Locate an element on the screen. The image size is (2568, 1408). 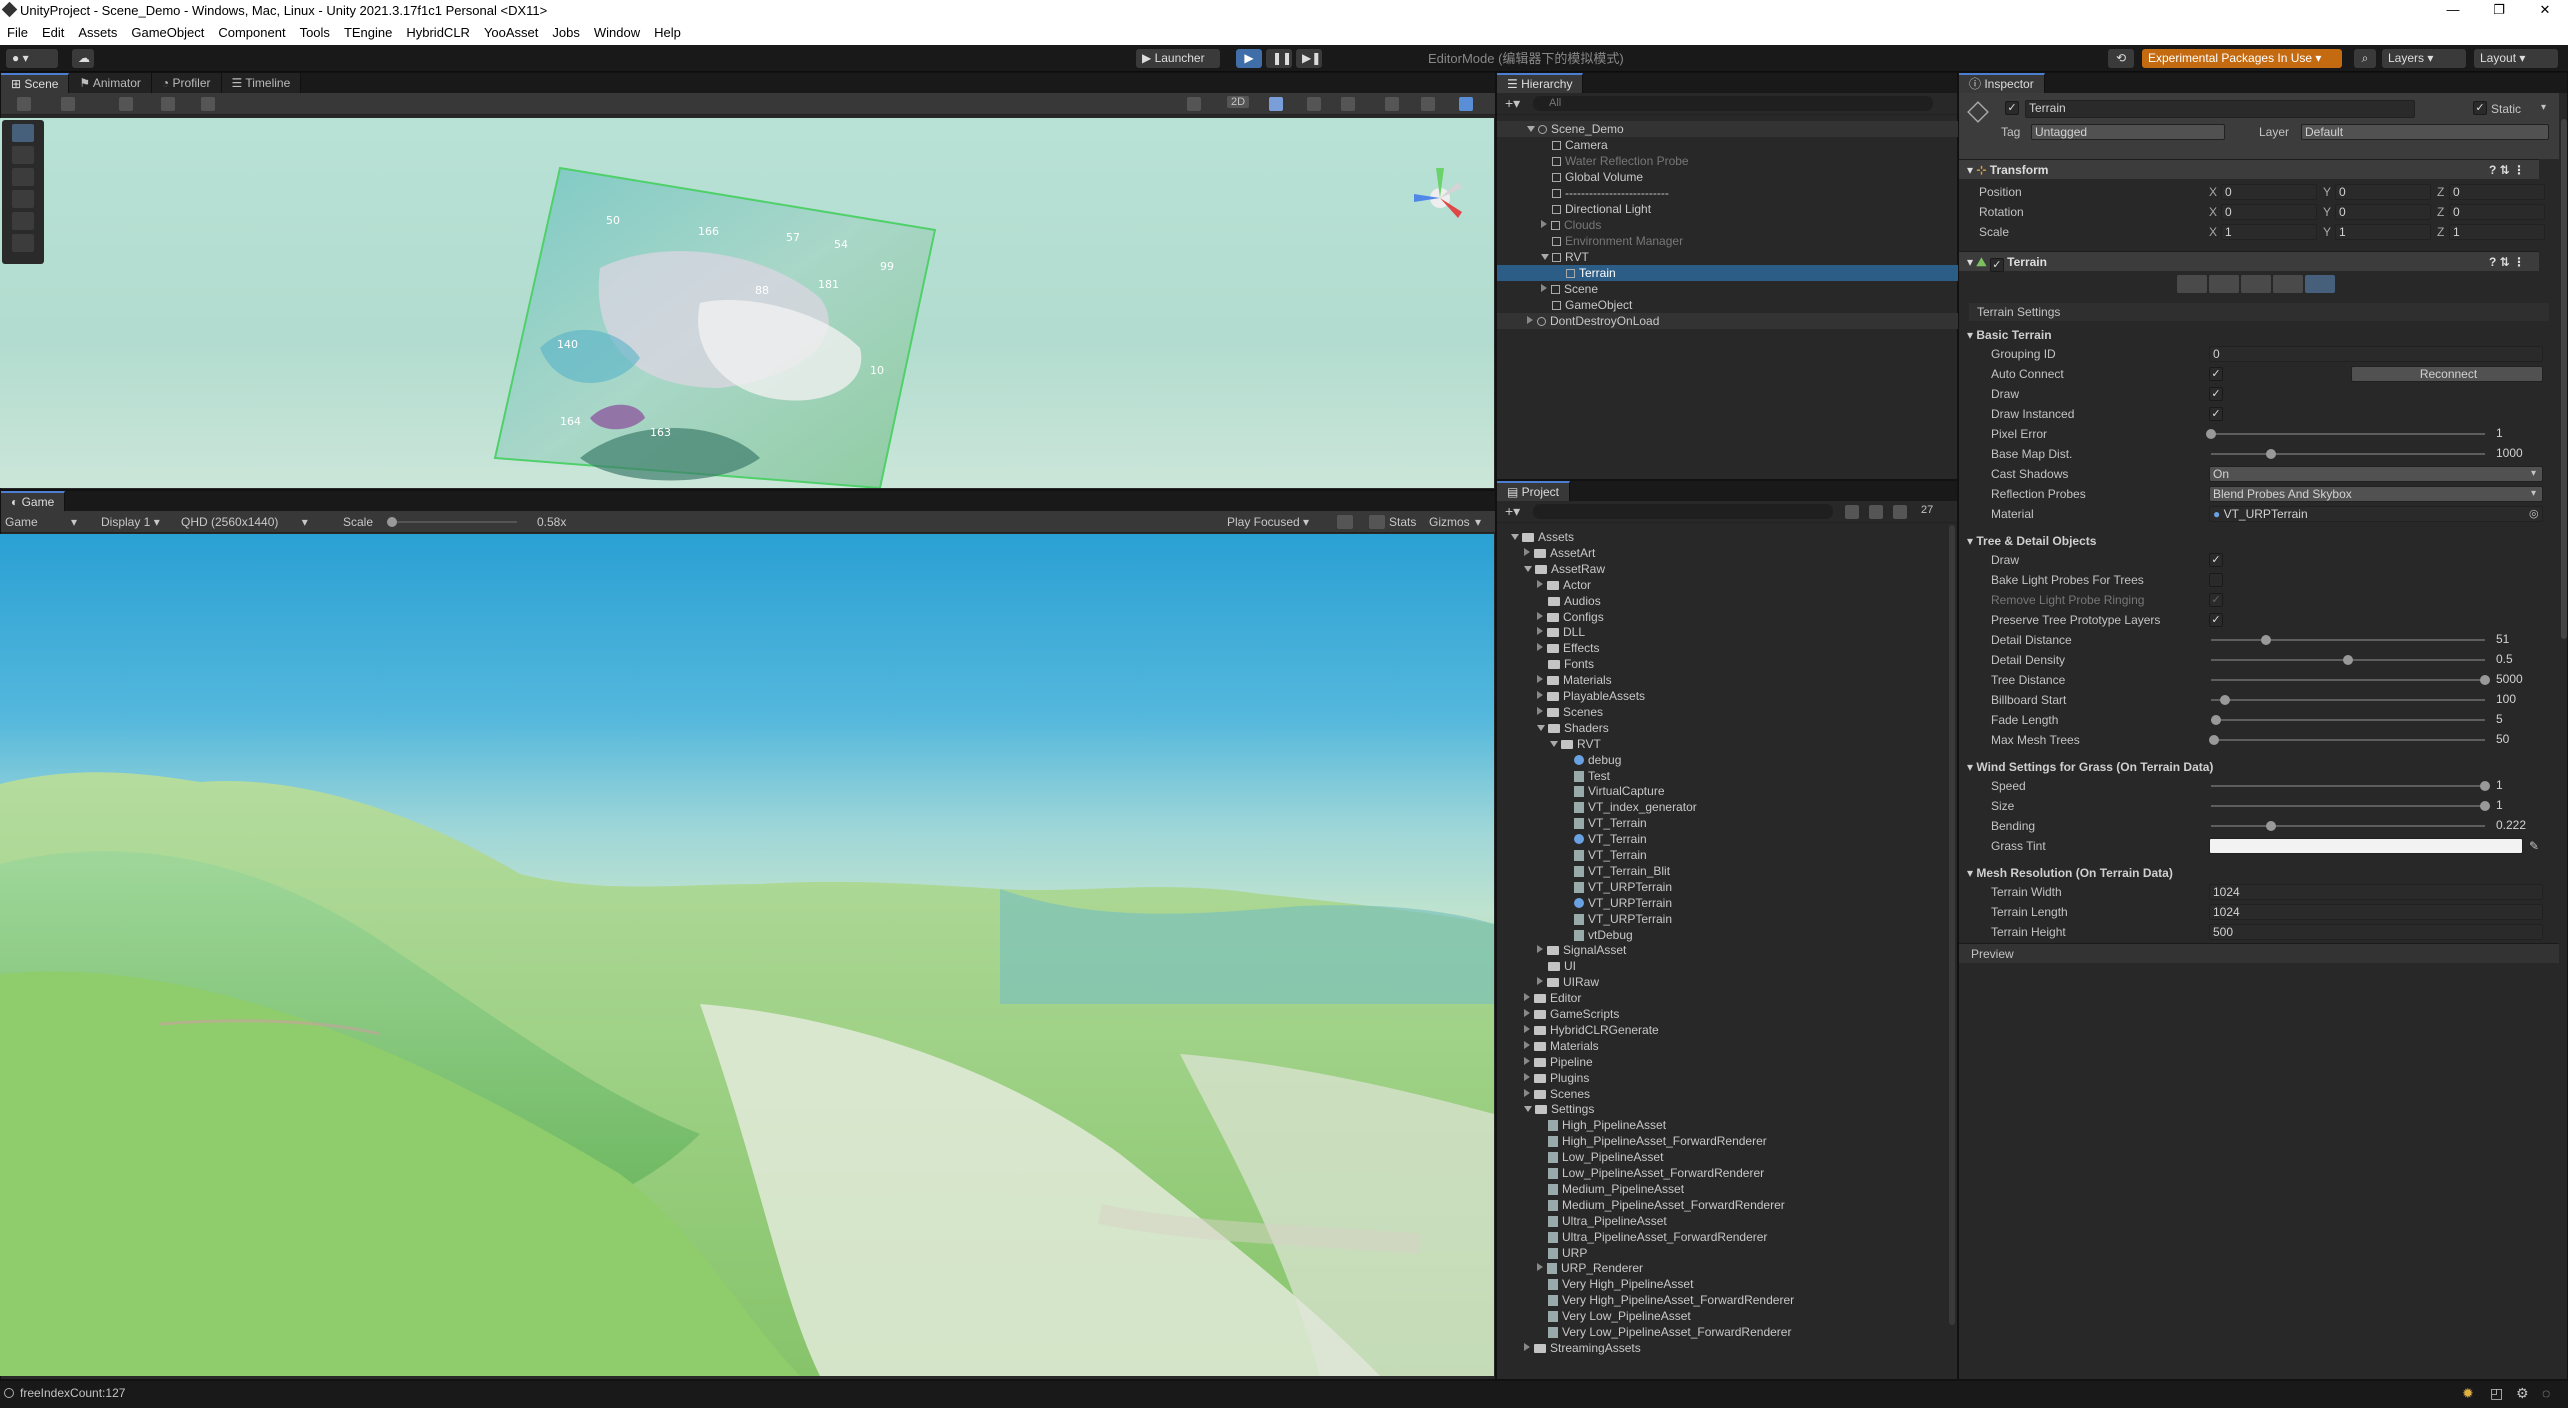
menu-gameobject: GameObject is located at coordinates (167, 32).